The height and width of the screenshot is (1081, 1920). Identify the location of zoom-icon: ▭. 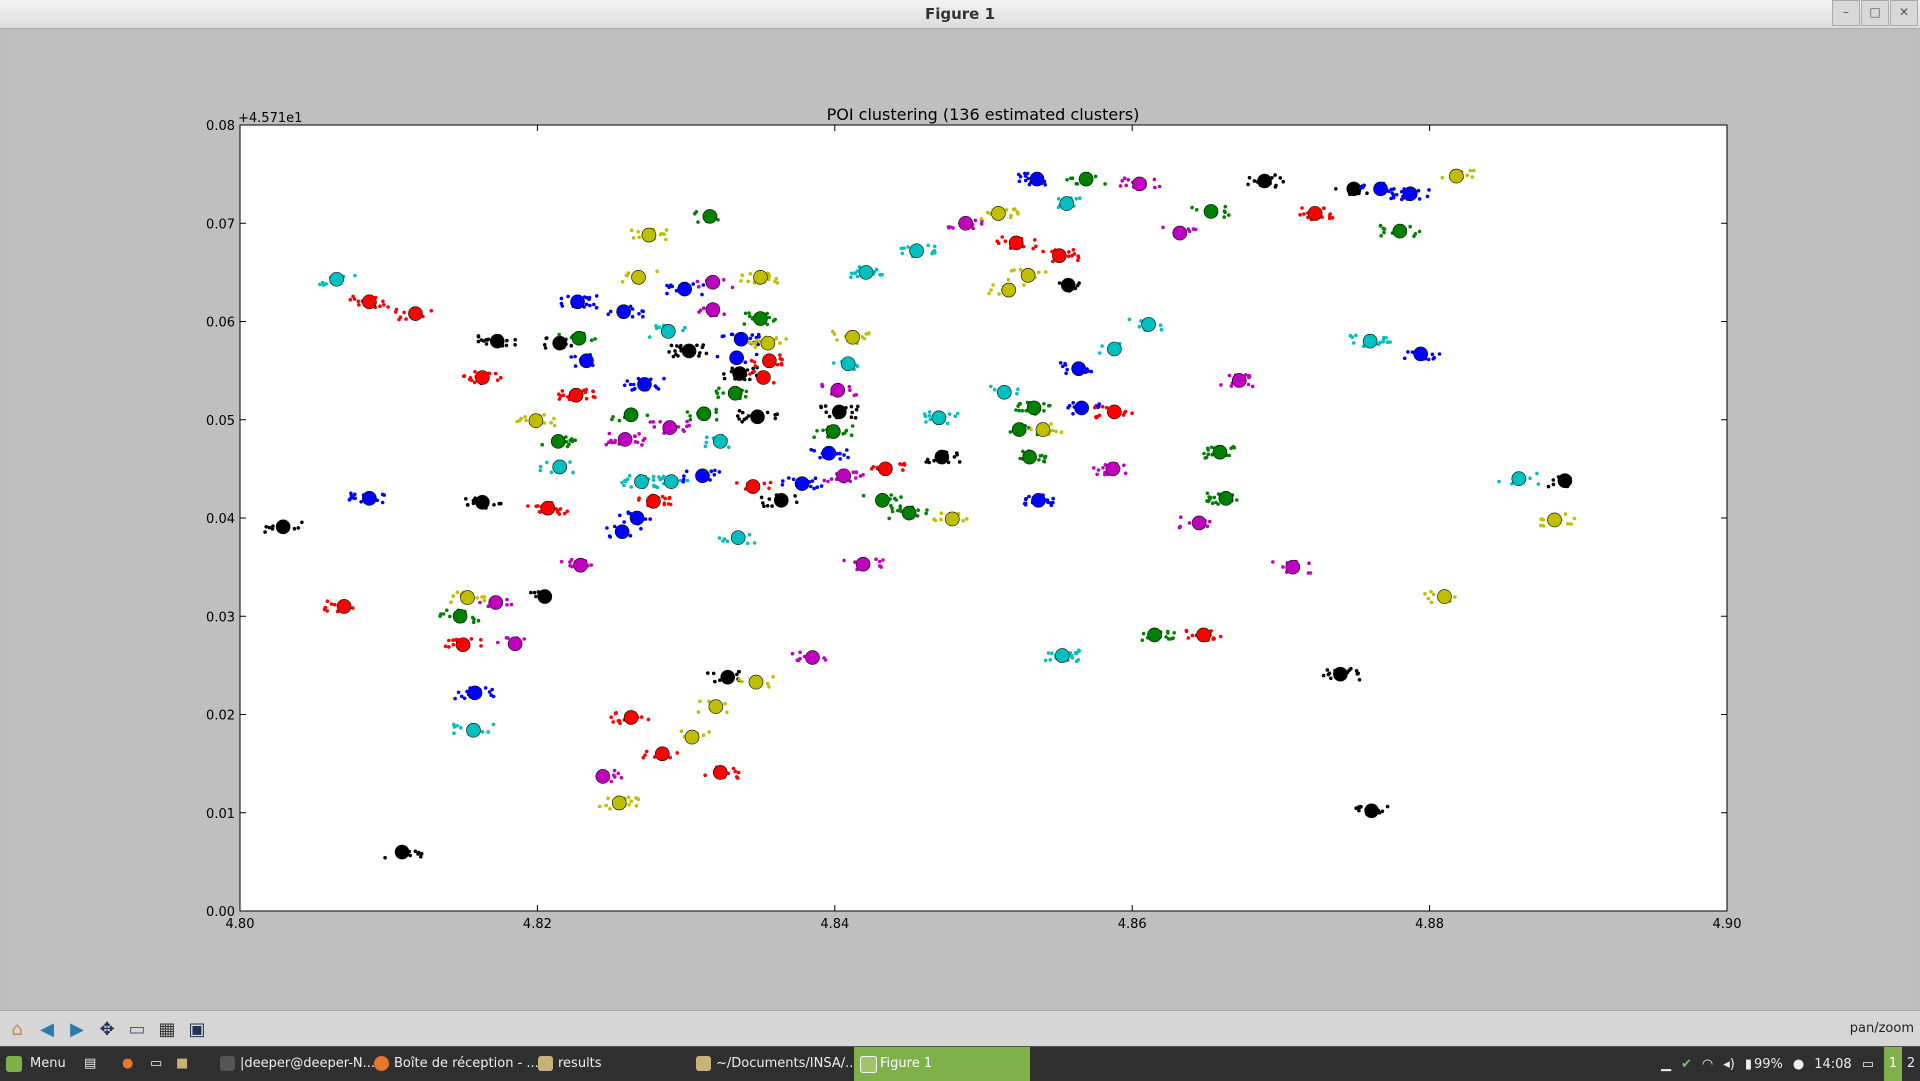
(137, 1029).